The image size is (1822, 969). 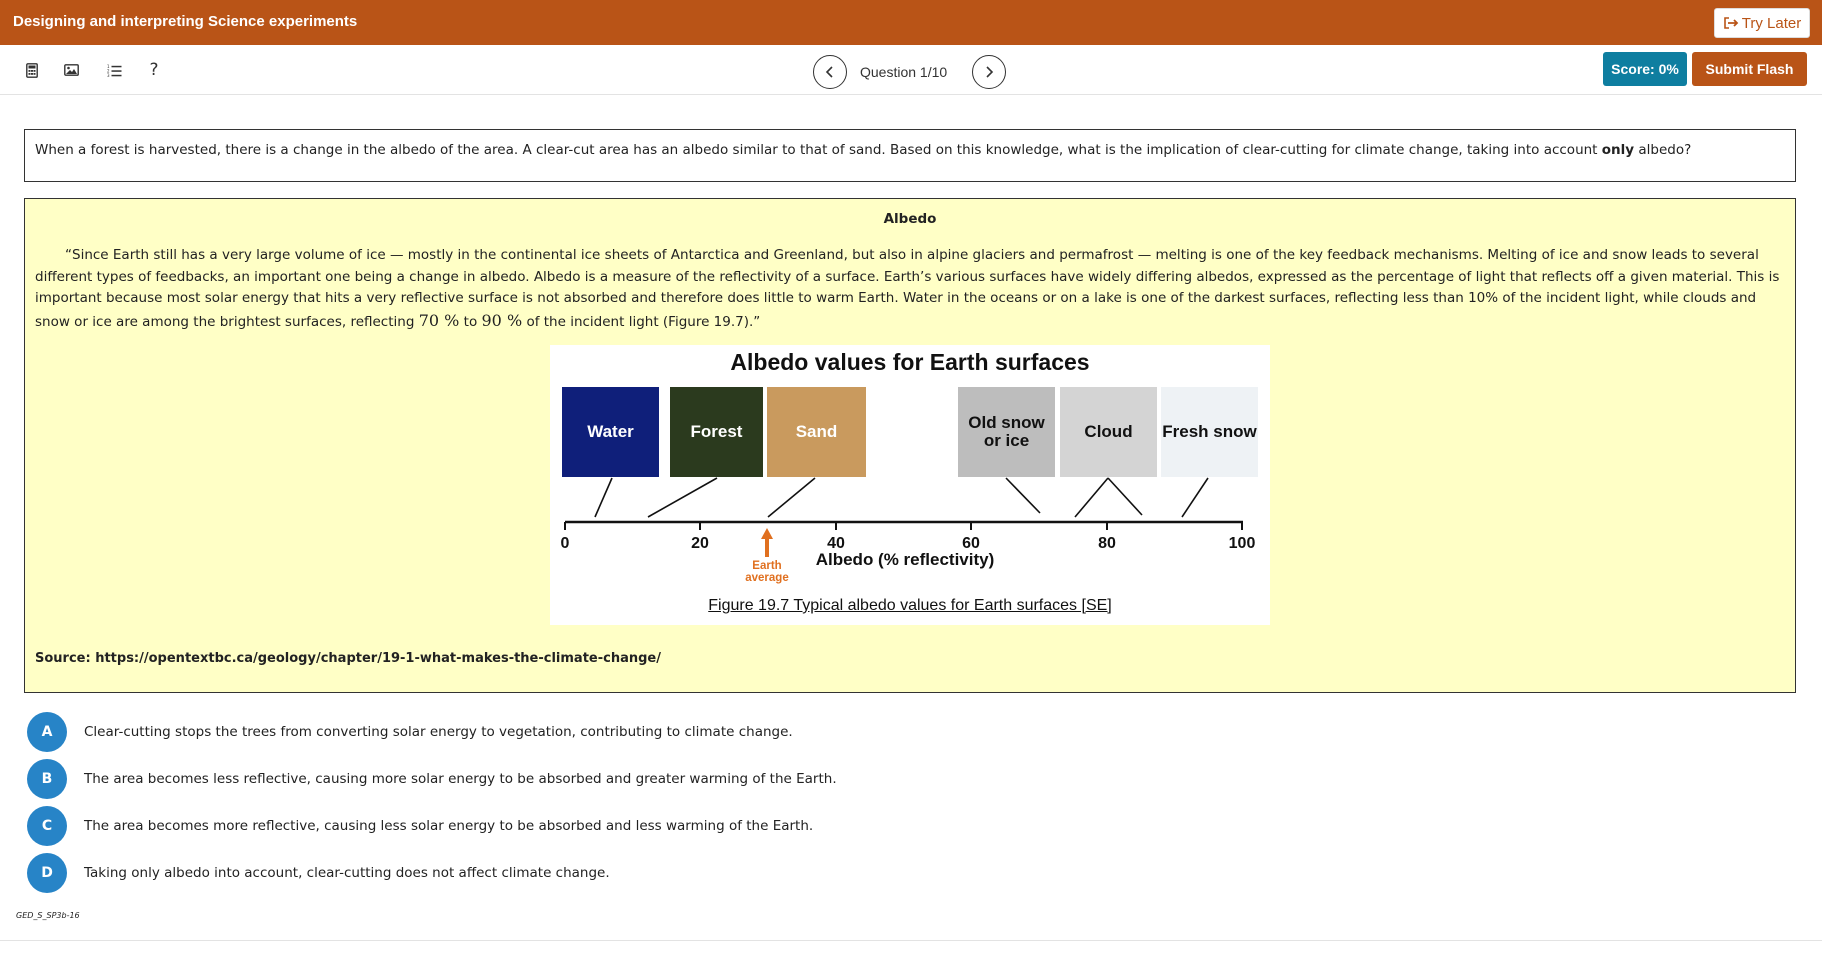 What do you see at coordinates (766, 572) in the screenshot?
I see `earth-average-label: Earth average` at bounding box center [766, 572].